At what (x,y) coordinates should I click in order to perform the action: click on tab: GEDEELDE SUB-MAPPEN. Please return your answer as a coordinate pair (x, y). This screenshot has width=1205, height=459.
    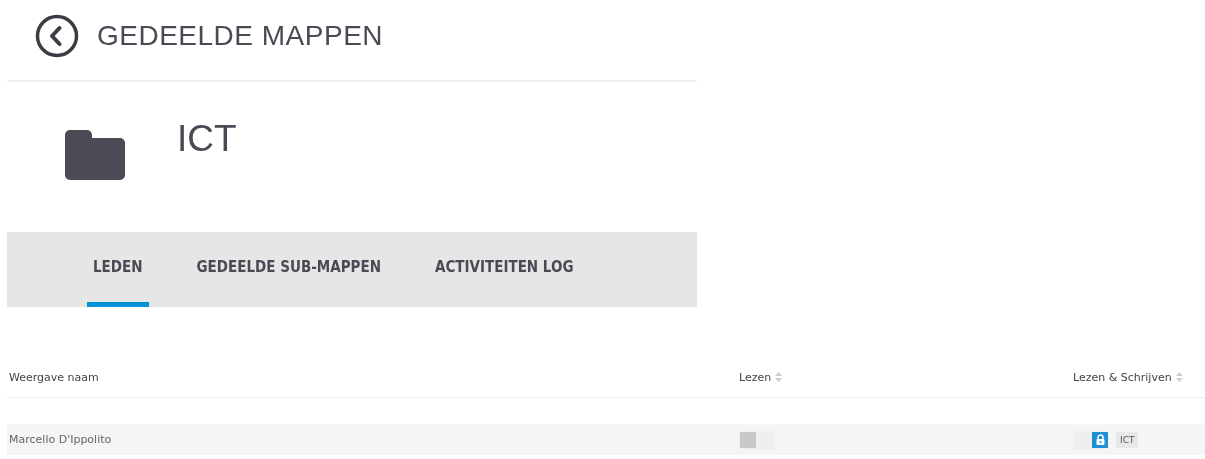
    Looking at the image, I should click on (288, 269).